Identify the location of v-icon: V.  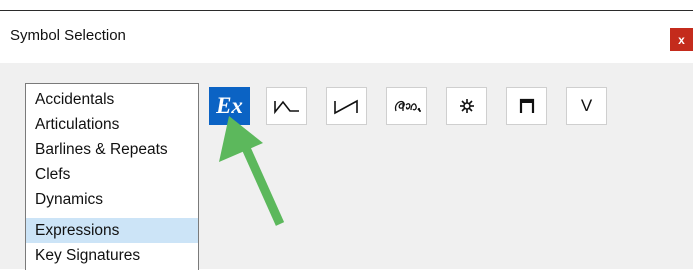
(586, 105).